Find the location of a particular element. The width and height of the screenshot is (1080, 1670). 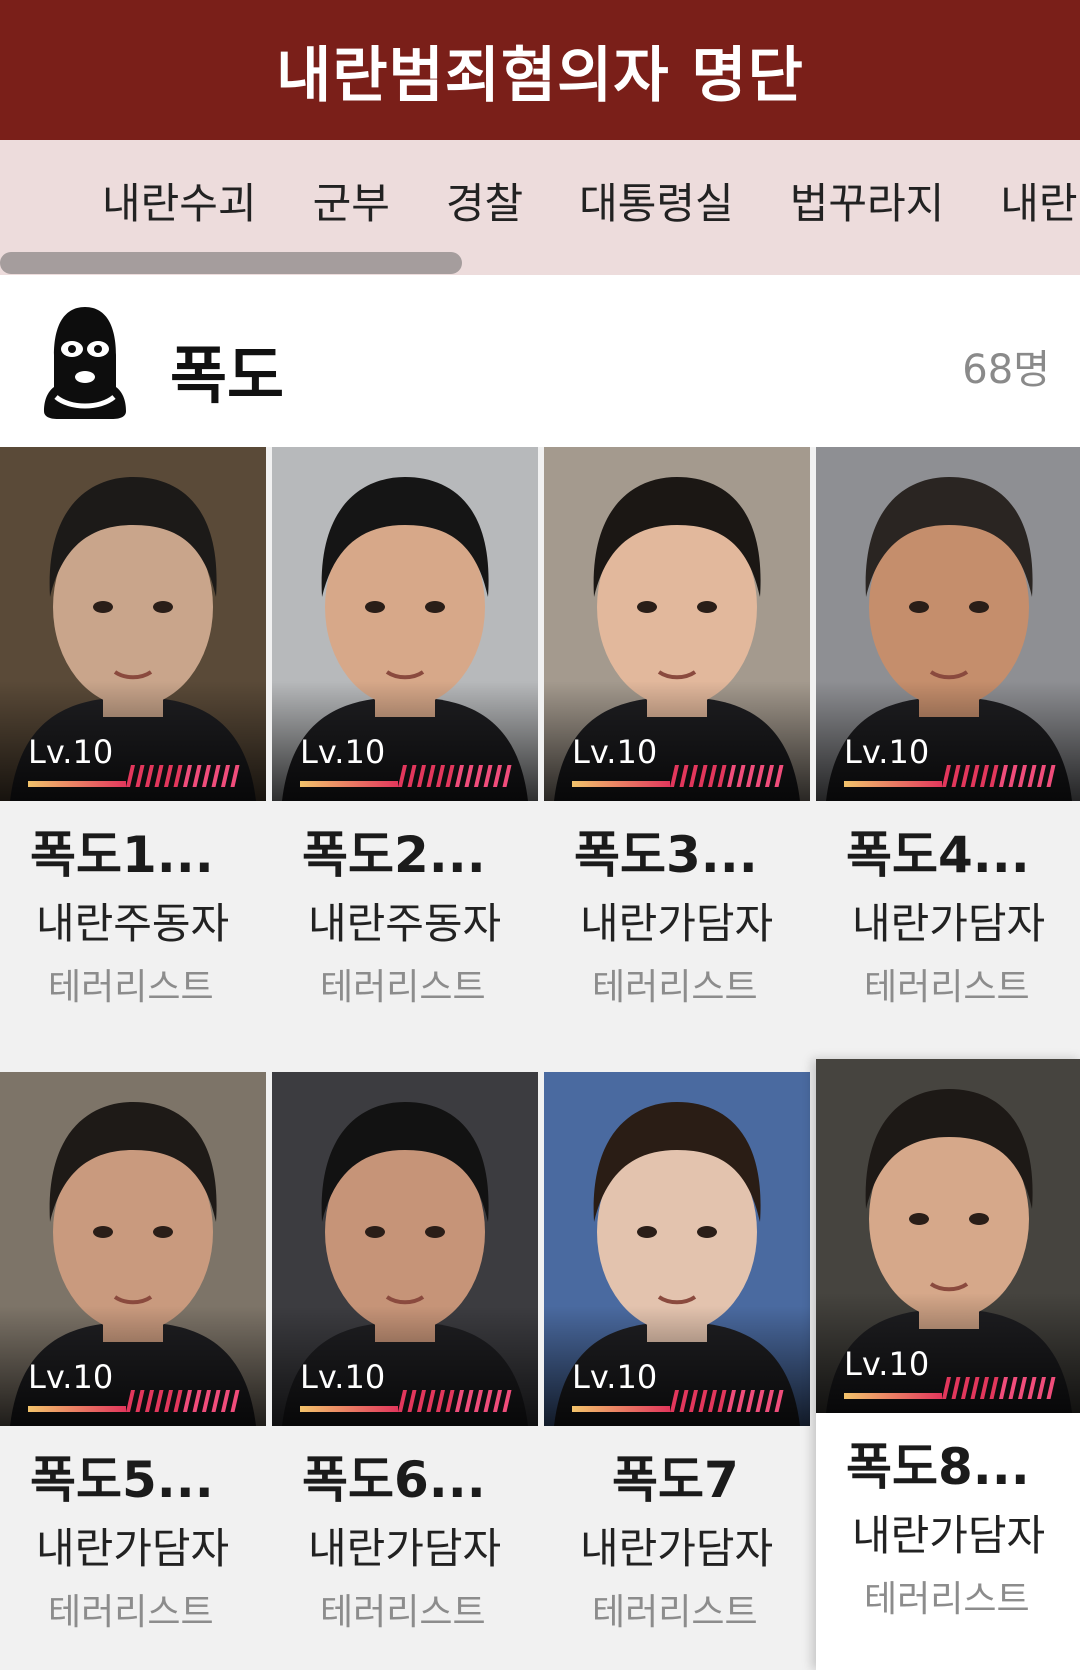

tab-scrollbar is located at coordinates (231, 263).